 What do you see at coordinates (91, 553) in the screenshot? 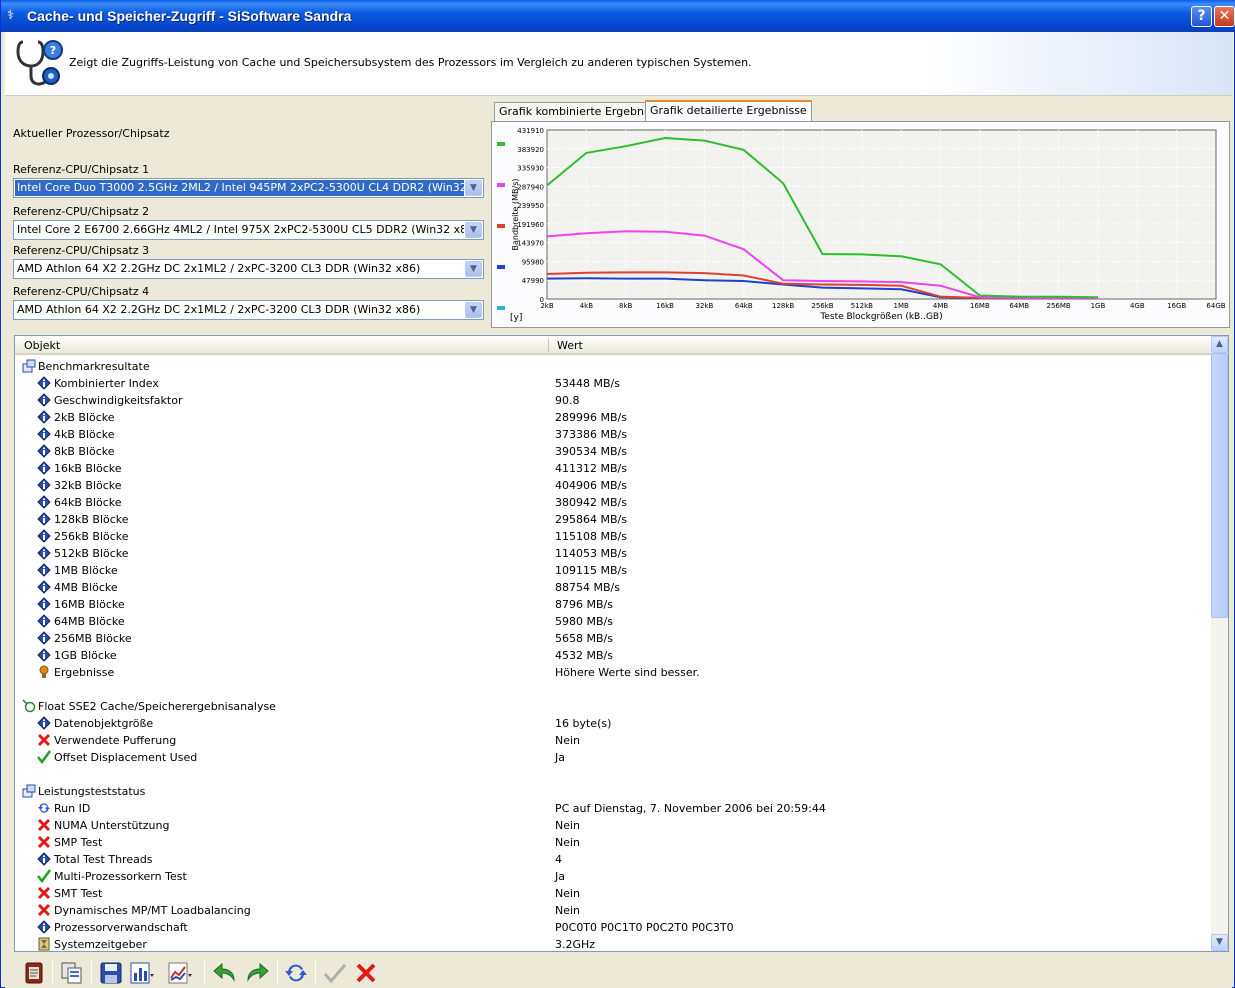
I see `item-name: 512kB Blöcke` at bounding box center [91, 553].